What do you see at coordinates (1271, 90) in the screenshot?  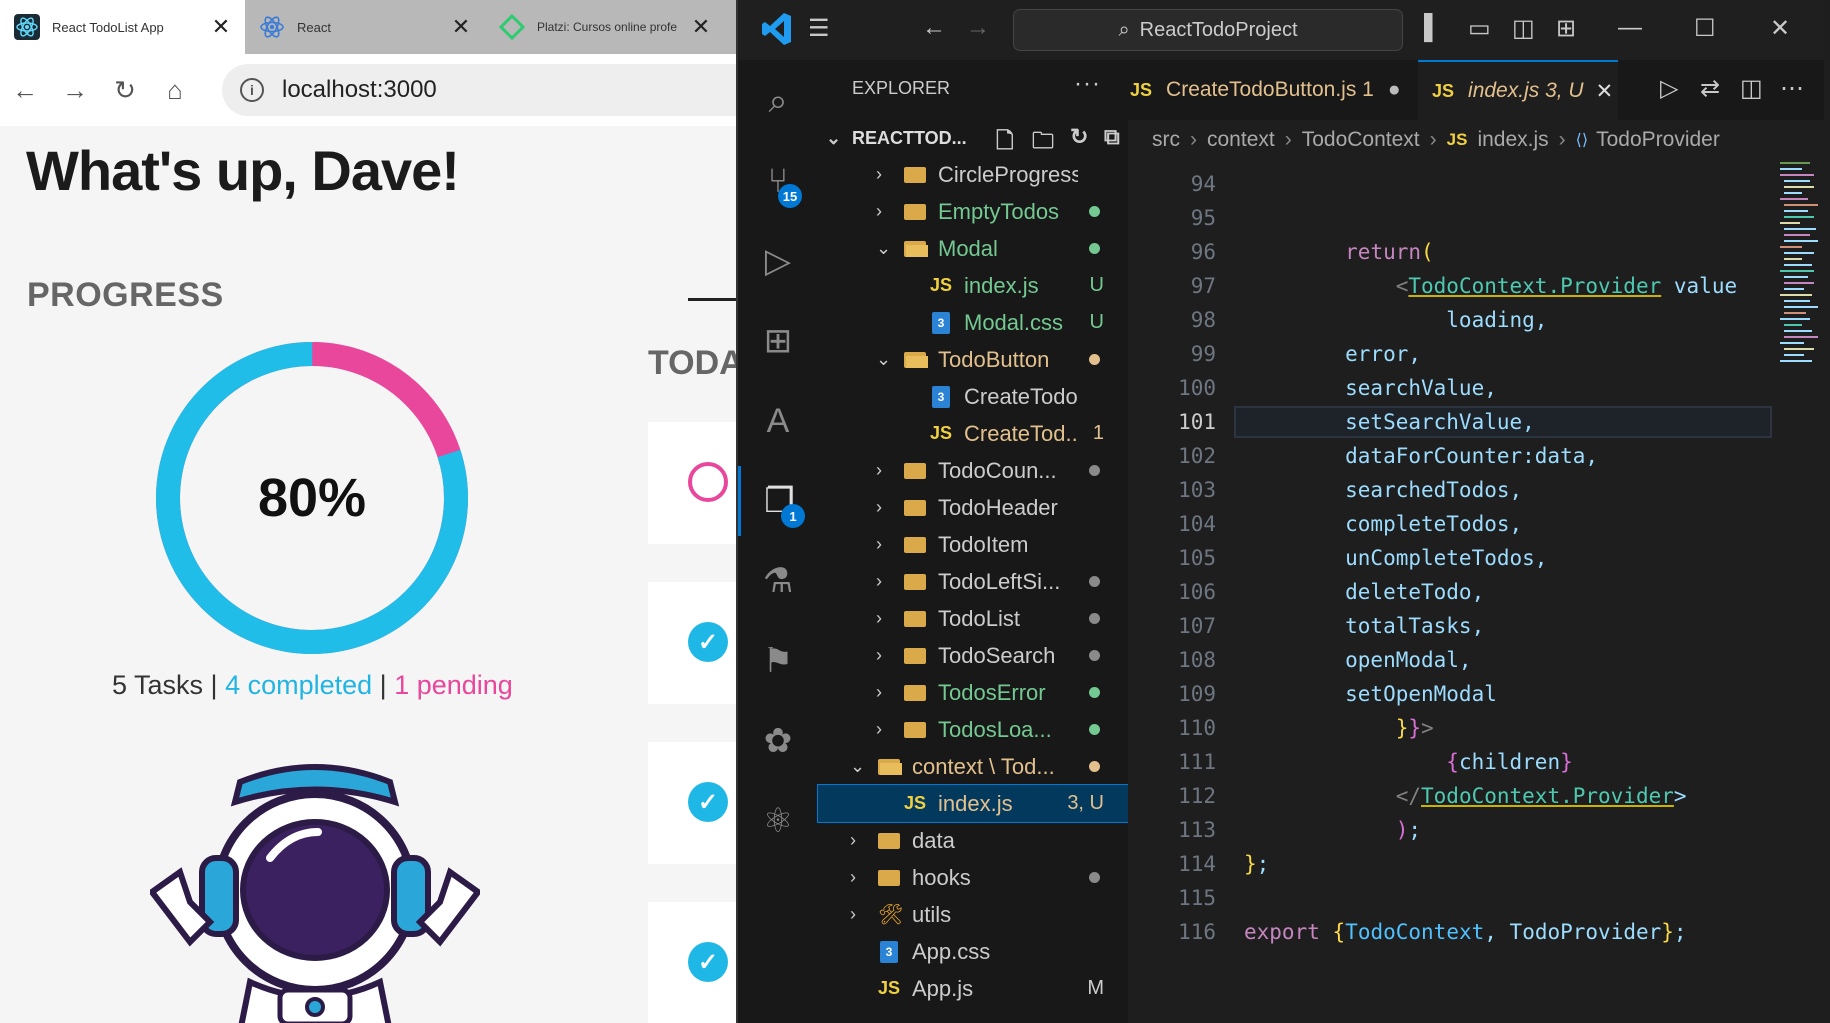 I see `editor-tab-createtodobutton: JS CreateTodoButton.js 1 ●` at bounding box center [1271, 90].